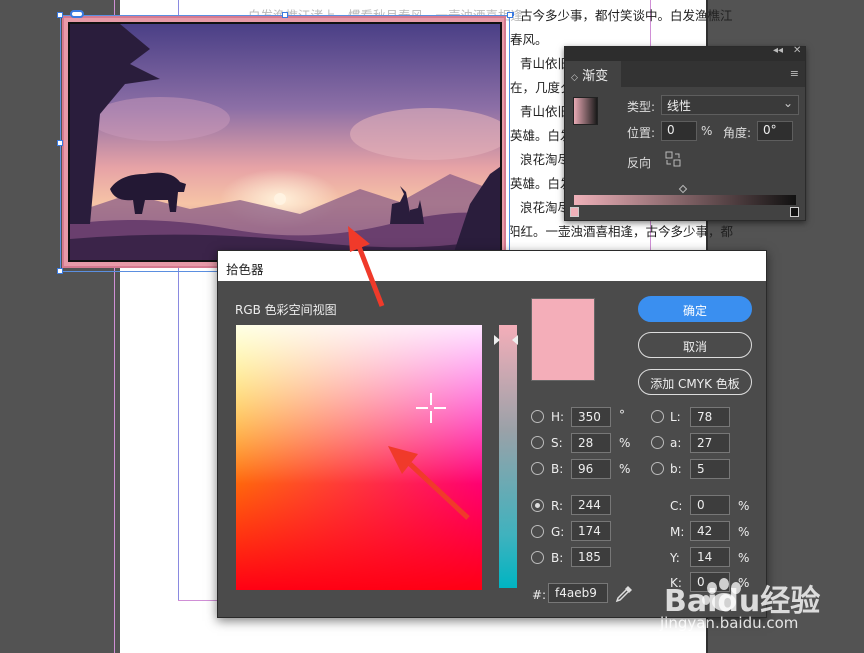  What do you see at coordinates (557, 469) in the screenshot?
I see `b-label: B:` at bounding box center [557, 469].